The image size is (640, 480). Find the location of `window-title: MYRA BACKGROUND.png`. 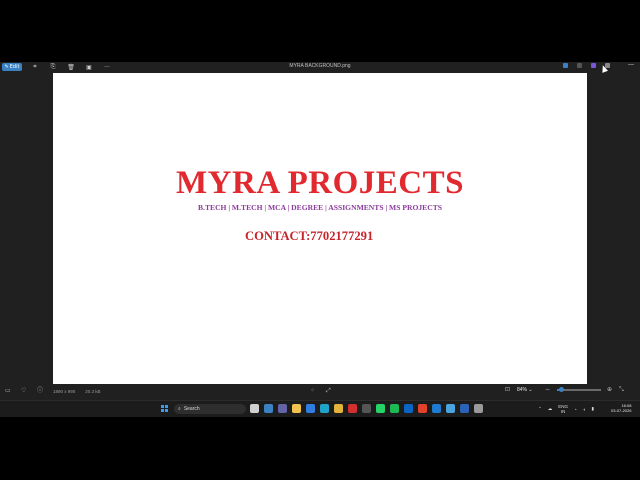

window-title: MYRA BACKGROUND.png is located at coordinates (320, 66).